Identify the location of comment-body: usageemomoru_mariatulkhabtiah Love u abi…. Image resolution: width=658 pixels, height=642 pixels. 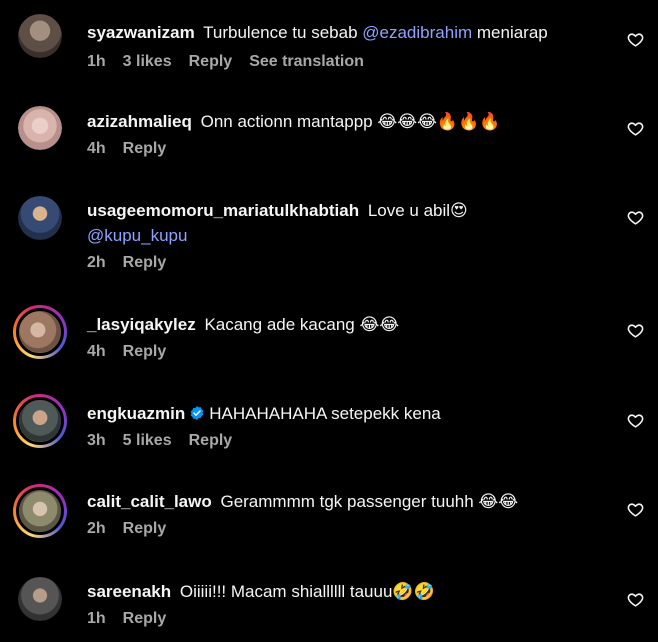
(352, 235).